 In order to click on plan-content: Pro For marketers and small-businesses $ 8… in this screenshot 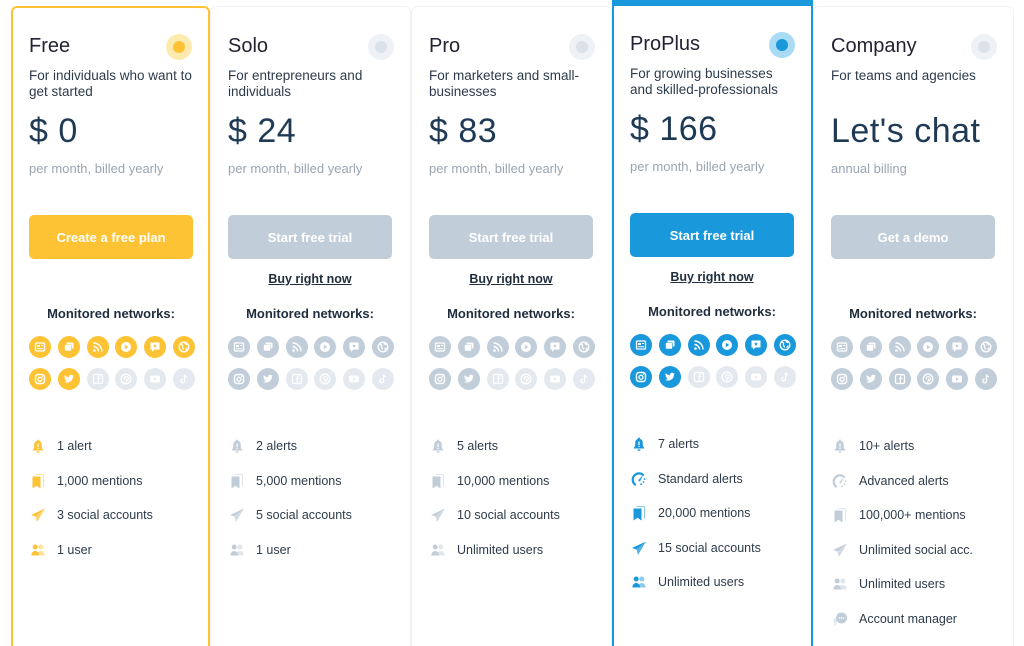, I will do `click(513, 295)`.